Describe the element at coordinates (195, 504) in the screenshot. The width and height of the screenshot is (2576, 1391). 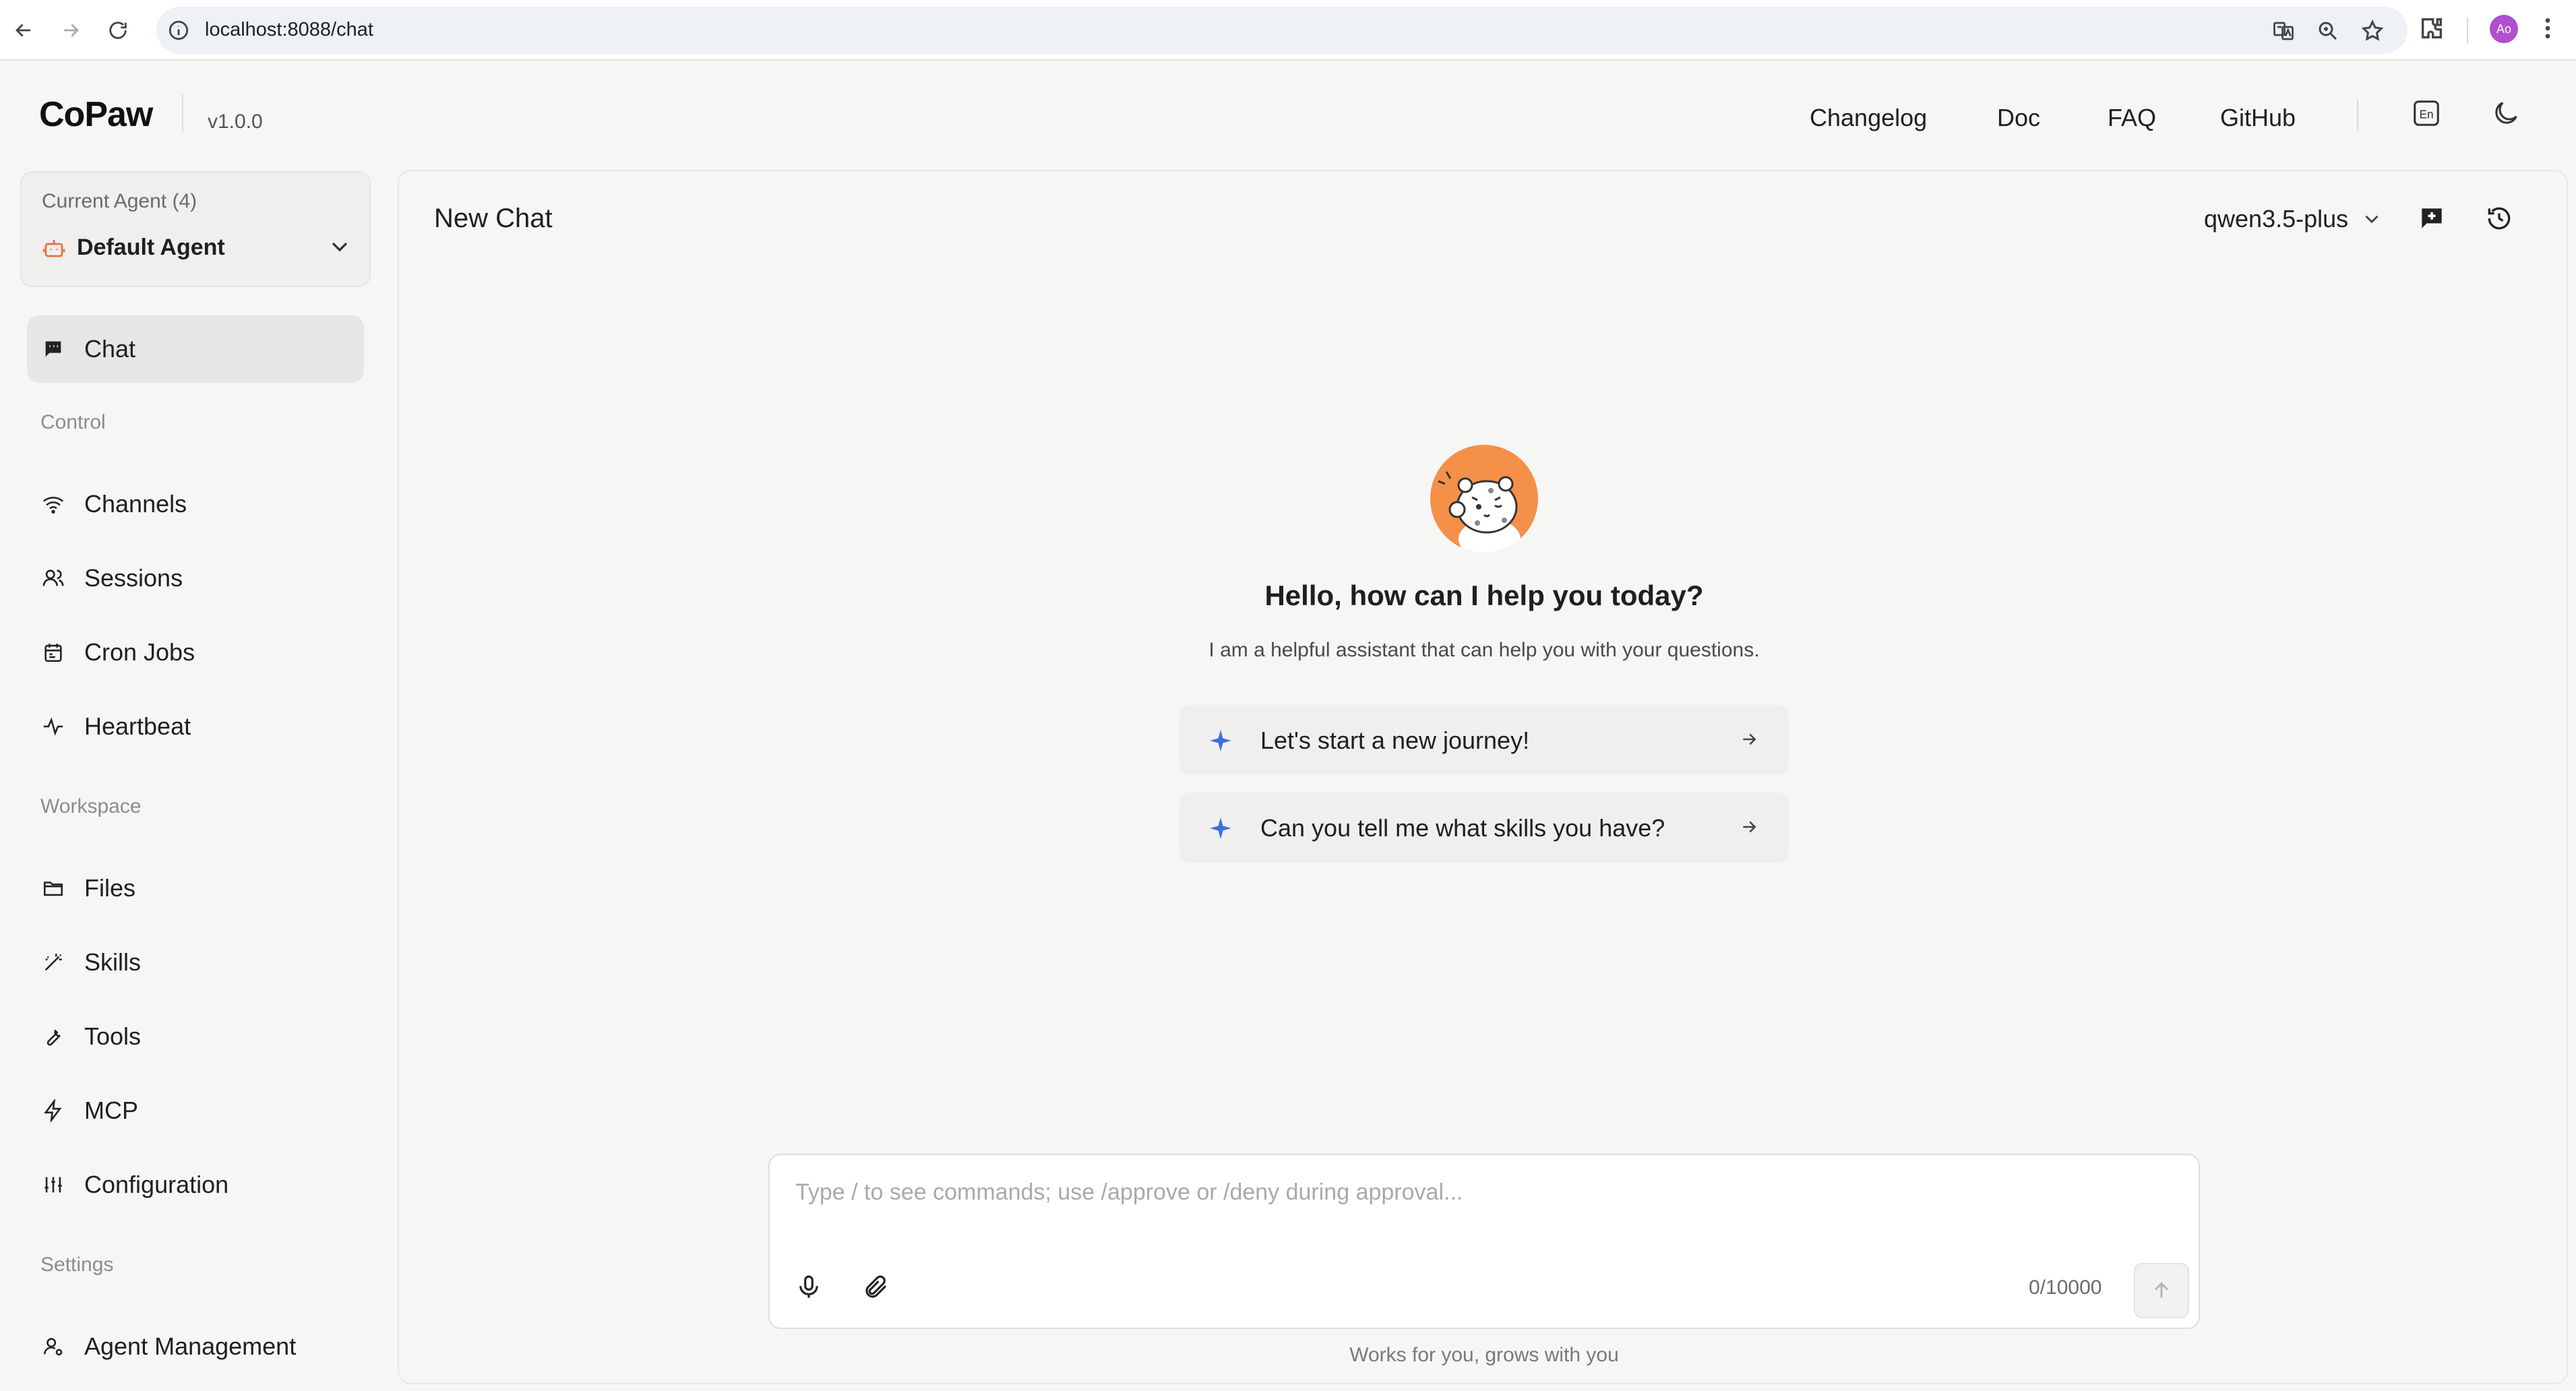
I see `sidebar-item-channels: Channels` at that location.